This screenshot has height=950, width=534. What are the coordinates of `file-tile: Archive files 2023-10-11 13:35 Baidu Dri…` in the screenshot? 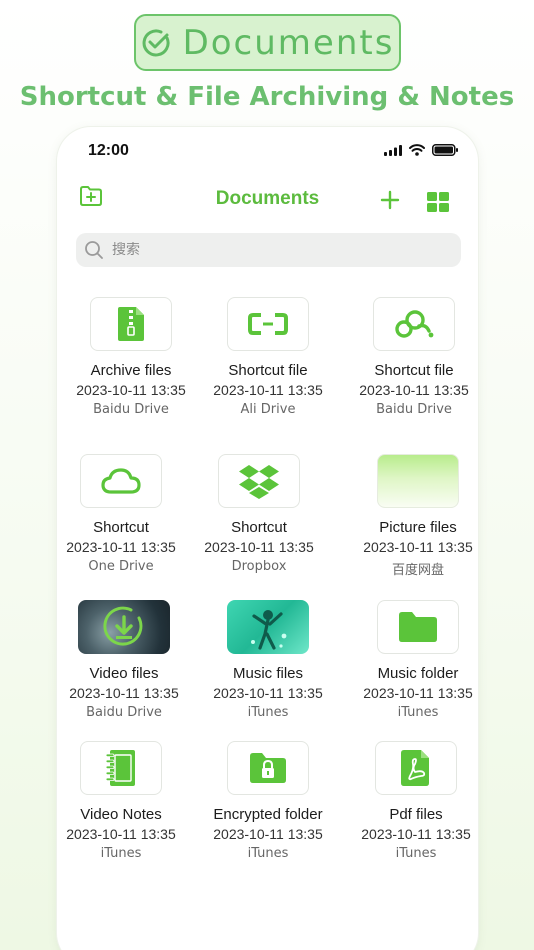 It's located at (131, 357).